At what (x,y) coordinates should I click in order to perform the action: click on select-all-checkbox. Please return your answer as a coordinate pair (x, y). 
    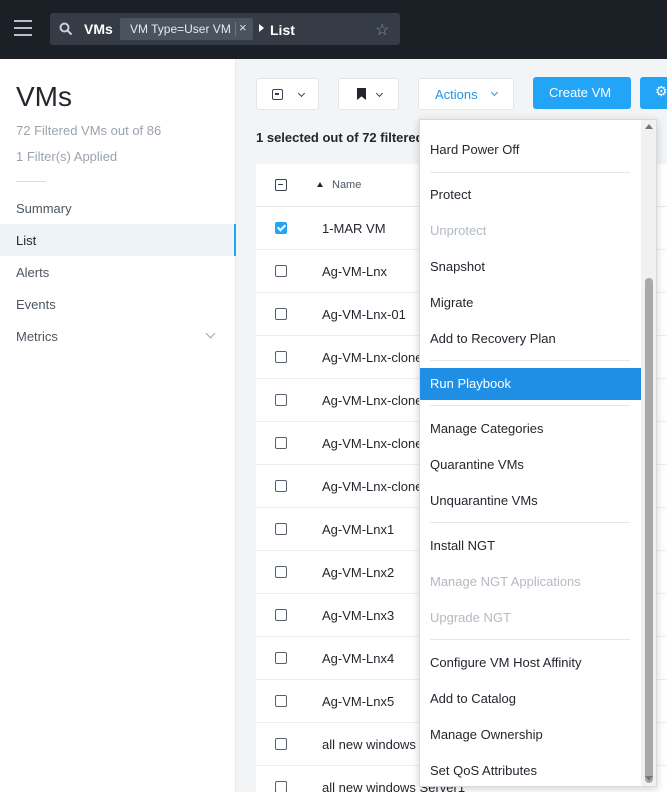
    Looking at the image, I should click on (281, 185).